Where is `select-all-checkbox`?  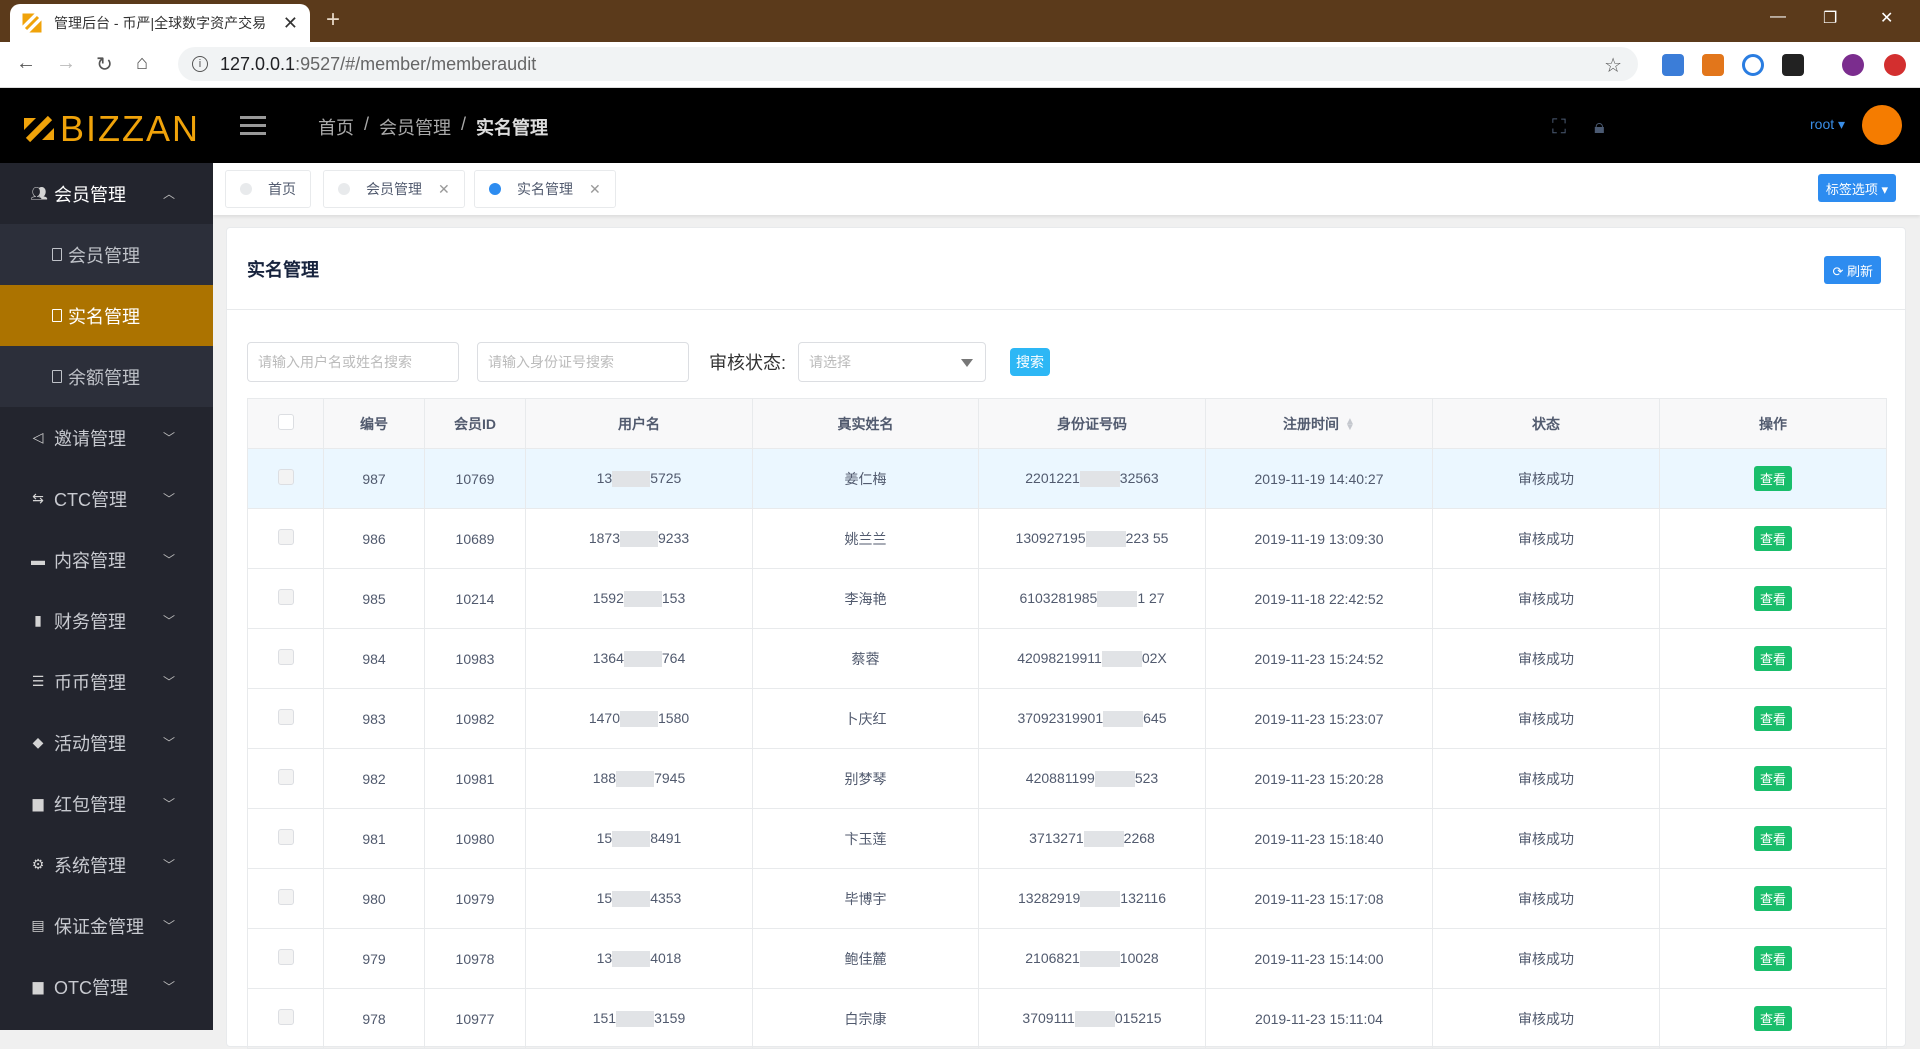
select-all-checkbox is located at coordinates (285, 422).